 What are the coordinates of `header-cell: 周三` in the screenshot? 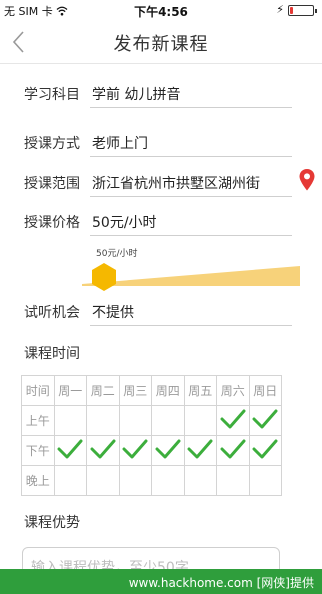 It's located at (135, 390).